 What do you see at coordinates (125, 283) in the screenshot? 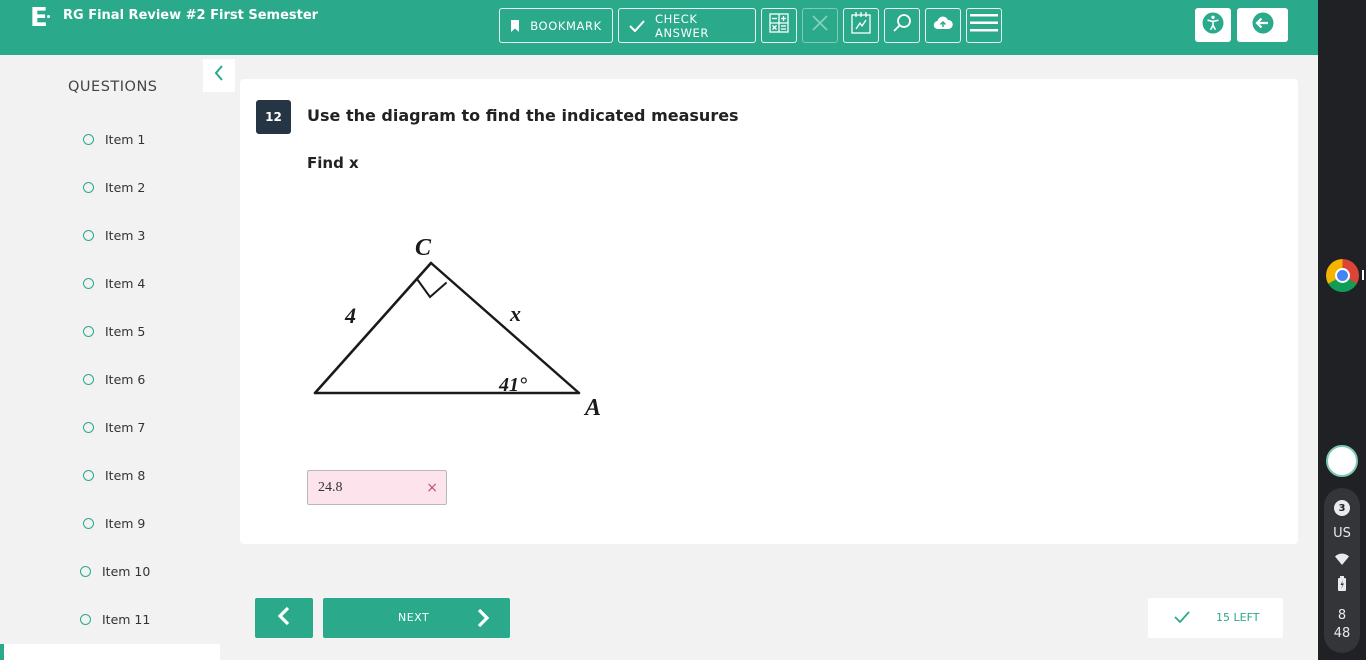
I see `question-item-label: Item 4` at bounding box center [125, 283].